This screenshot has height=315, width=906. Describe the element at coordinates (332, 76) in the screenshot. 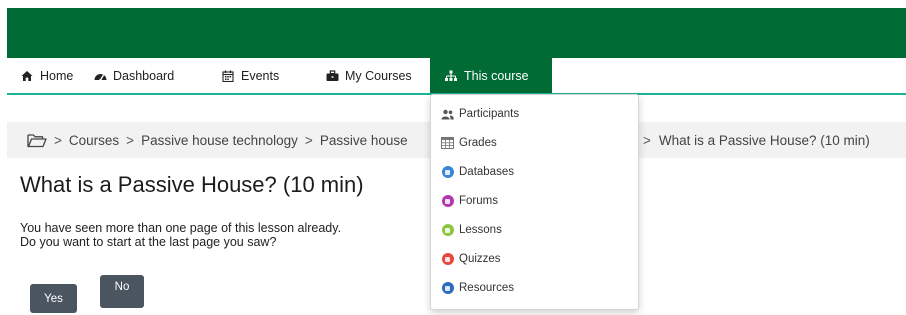

I see `briefcase-icon` at that location.